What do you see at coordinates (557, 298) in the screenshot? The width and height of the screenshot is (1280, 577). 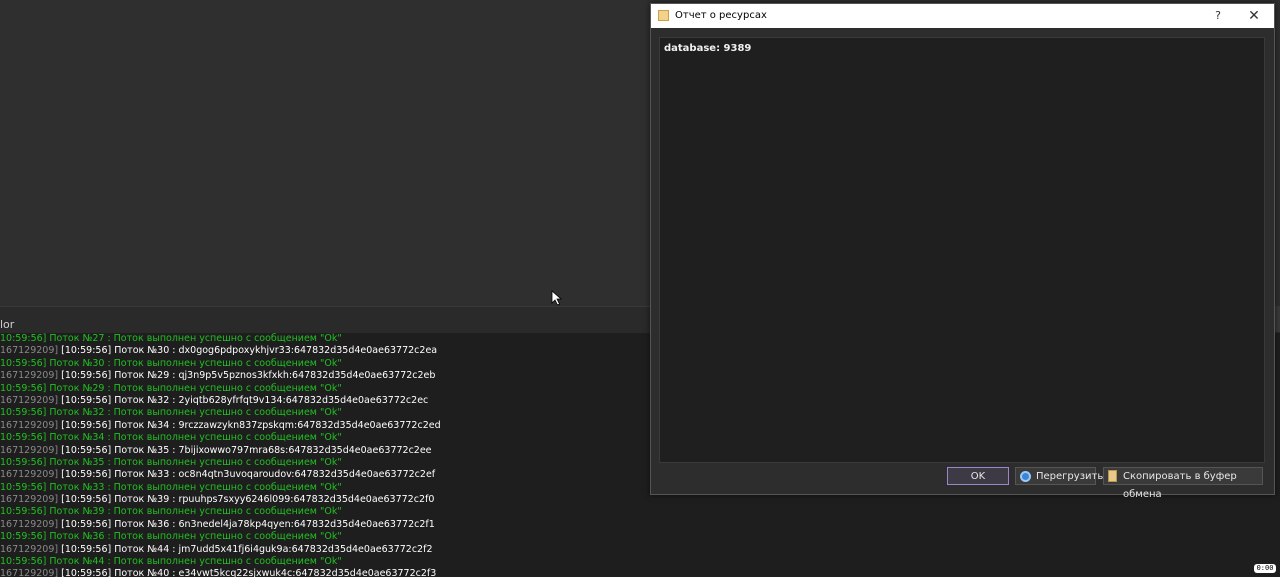 I see `mouse-cursor-icon` at bounding box center [557, 298].